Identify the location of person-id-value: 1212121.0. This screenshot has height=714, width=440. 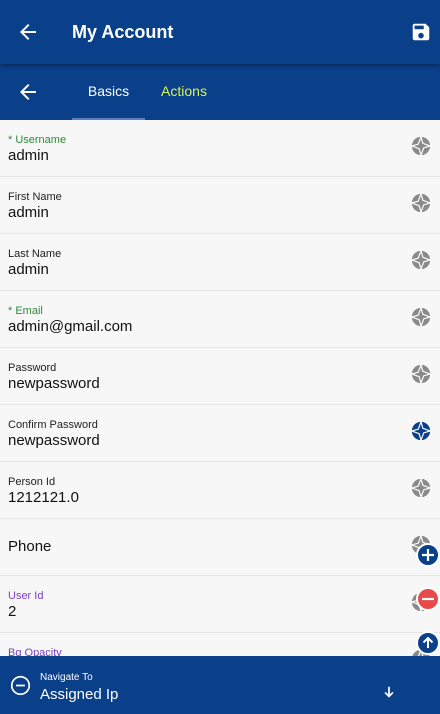
(43, 498).